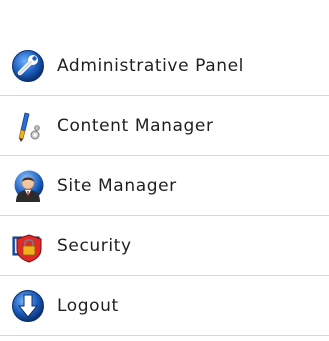 The width and height of the screenshot is (329, 341). Describe the element at coordinates (28, 66) in the screenshot. I see `wrench-globe-icon` at that location.